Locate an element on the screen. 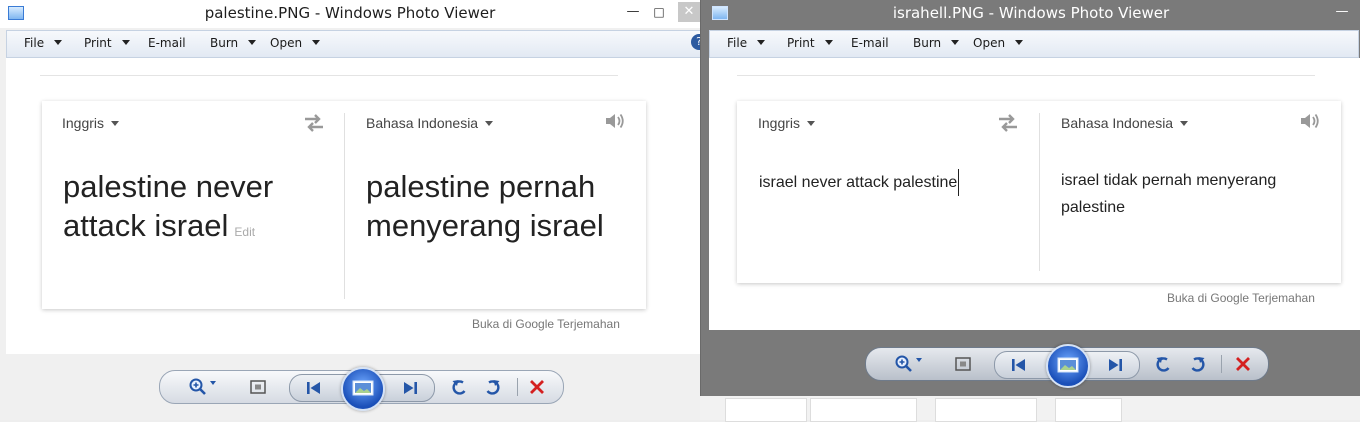 This screenshot has width=1360, height=422. close-button: ✕ is located at coordinates (689, 12).